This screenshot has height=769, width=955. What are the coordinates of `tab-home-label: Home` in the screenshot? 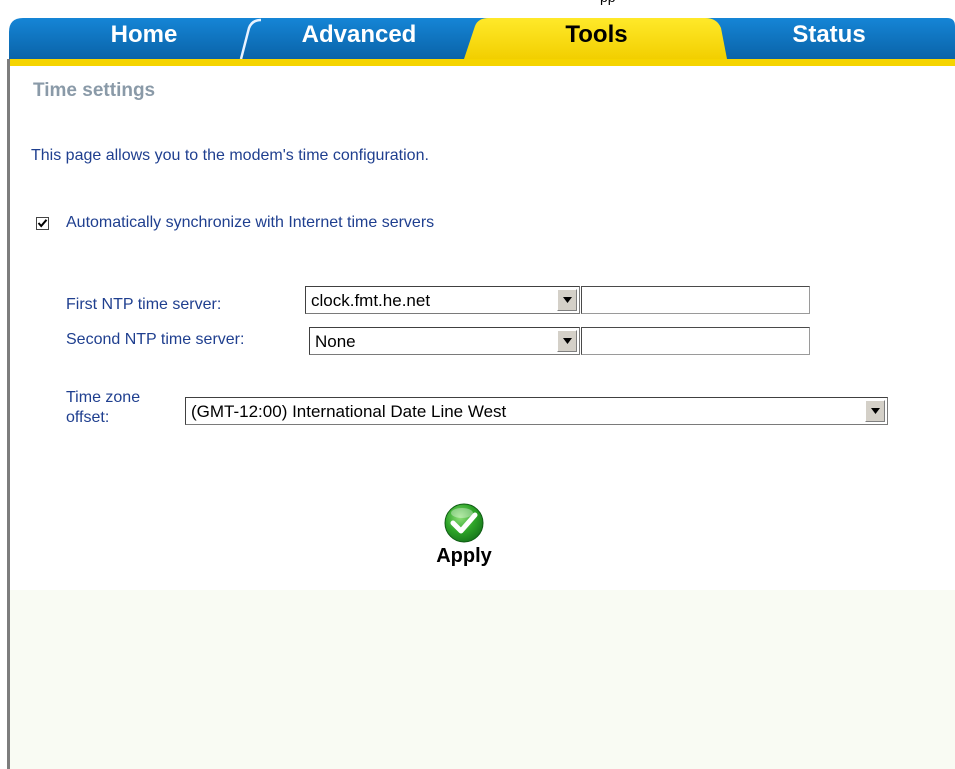 It's located at (144, 34).